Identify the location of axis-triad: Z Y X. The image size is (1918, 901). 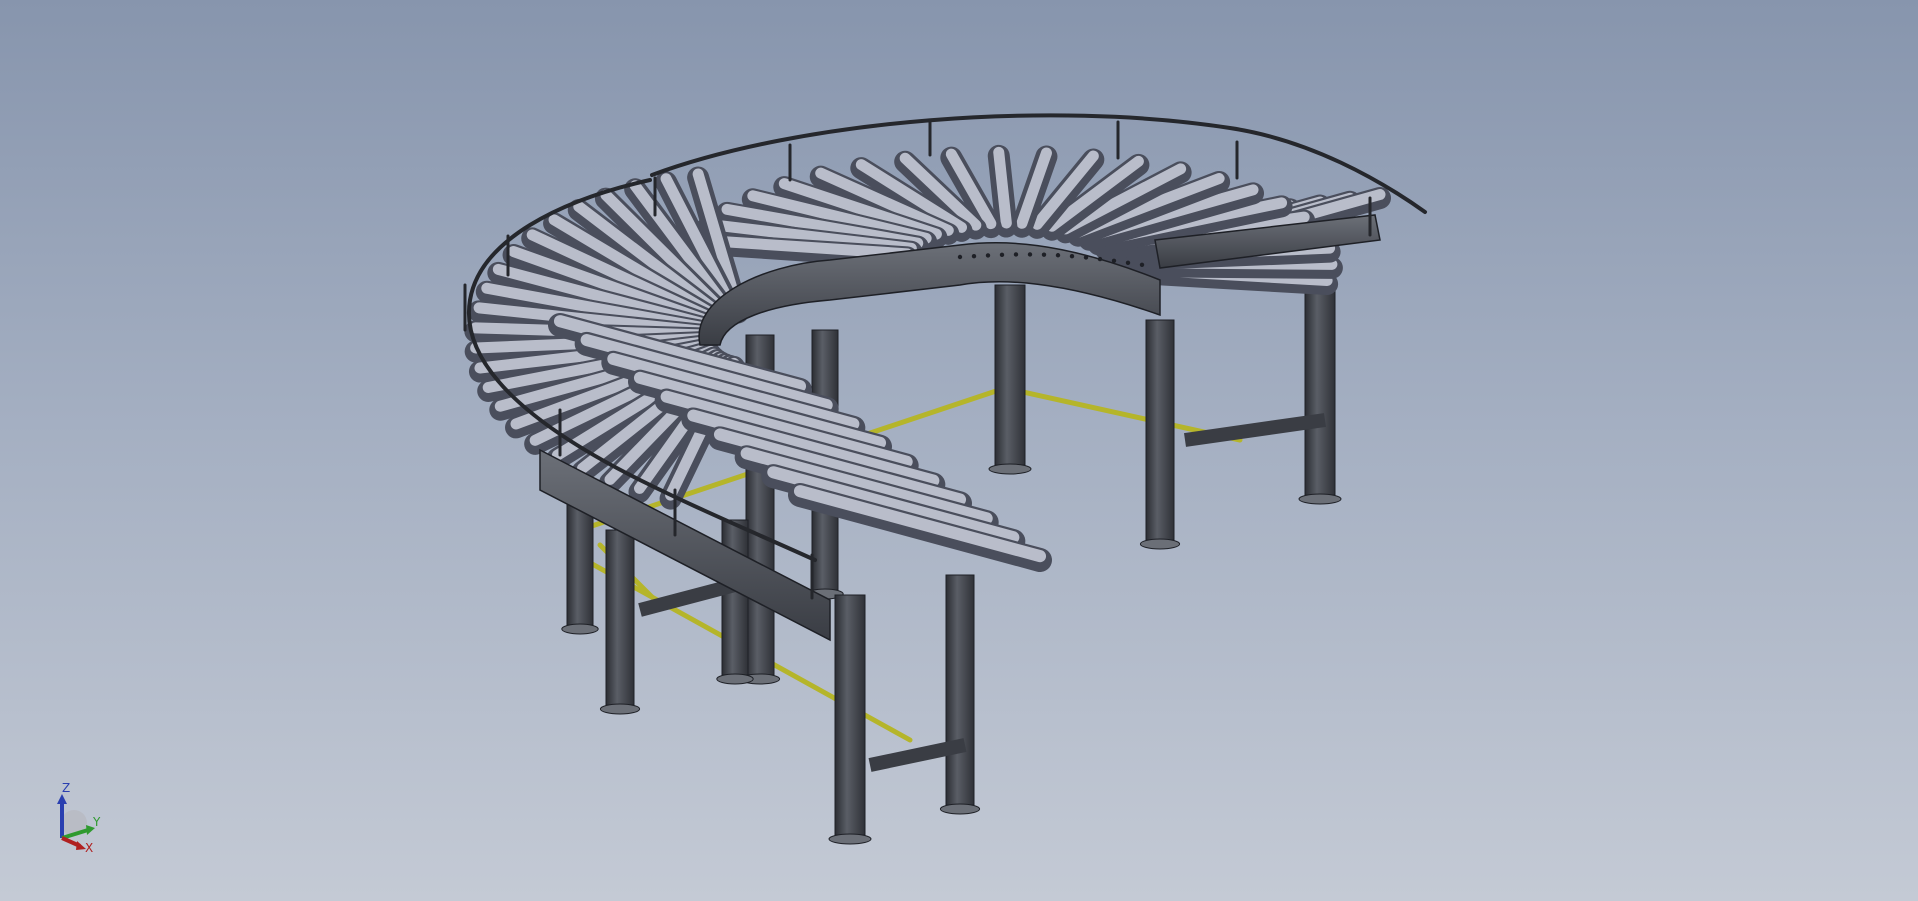
(79, 818).